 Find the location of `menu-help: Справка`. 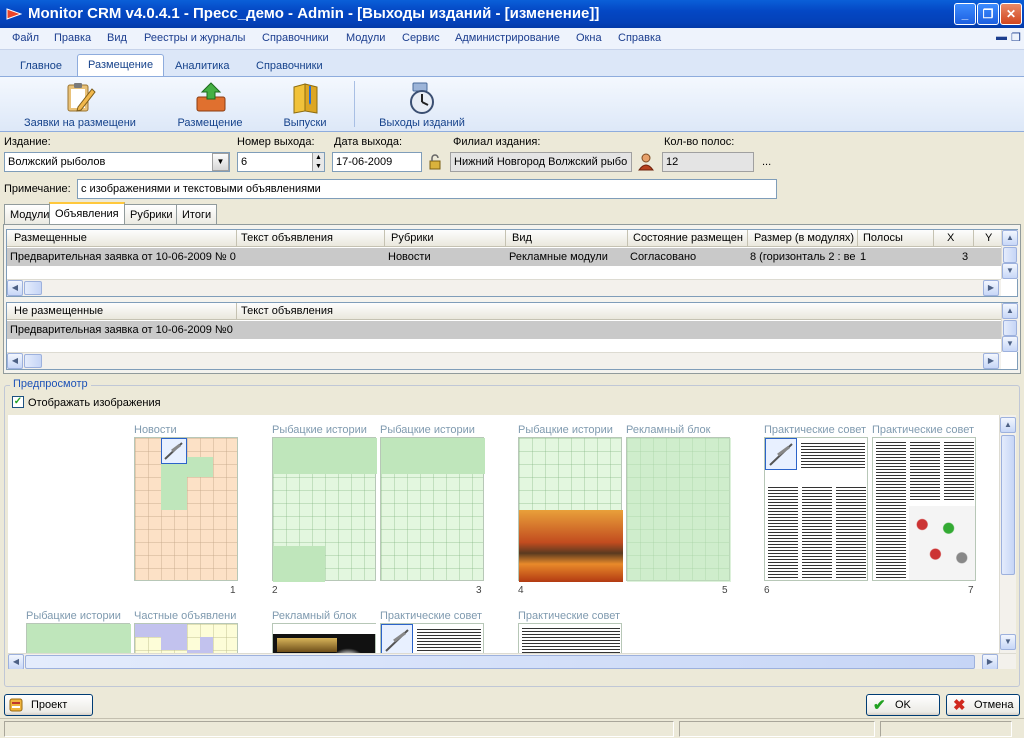

menu-help: Справка is located at coordinates (639, 38).